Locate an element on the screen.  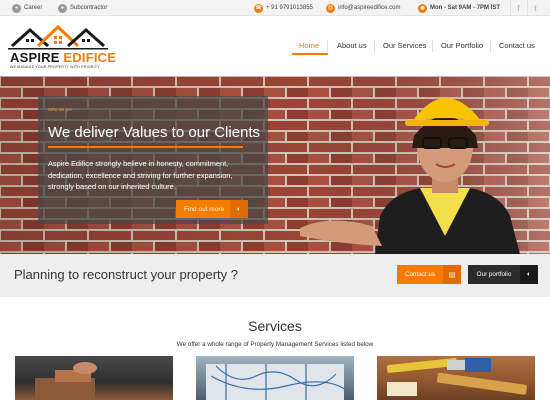
service-thumbnail-electrical is located at coordinates (275, 378).